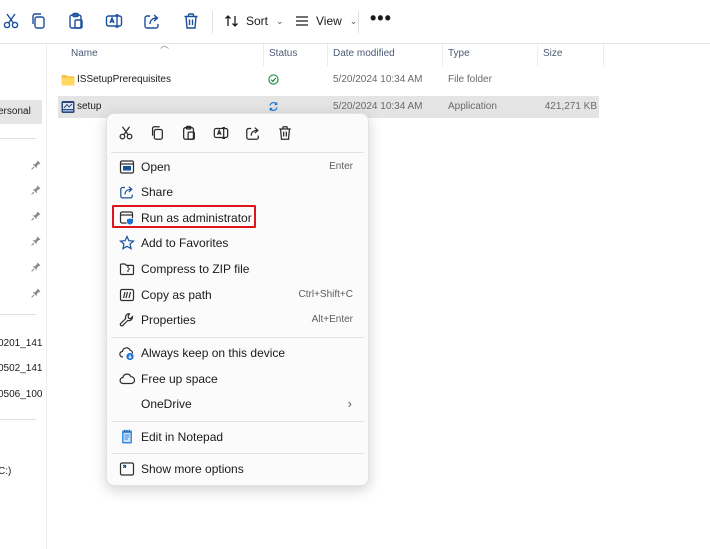  I want to click on open-icon, so click(127, 167).